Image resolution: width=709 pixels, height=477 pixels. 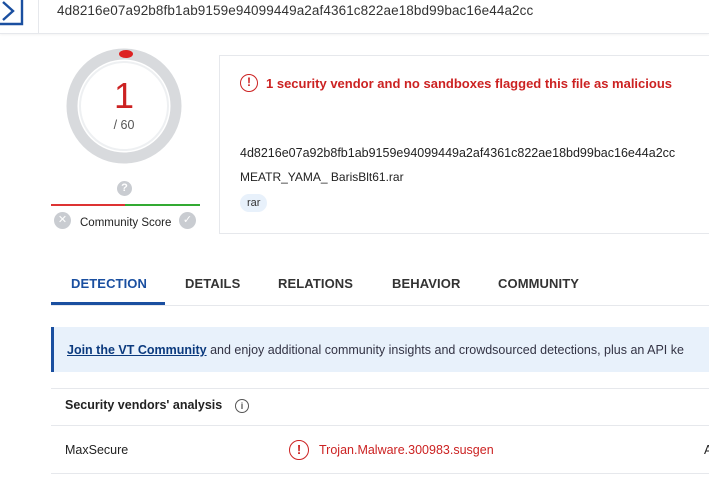 I want to click on detection-count: 1, so click(x=124, y=95).